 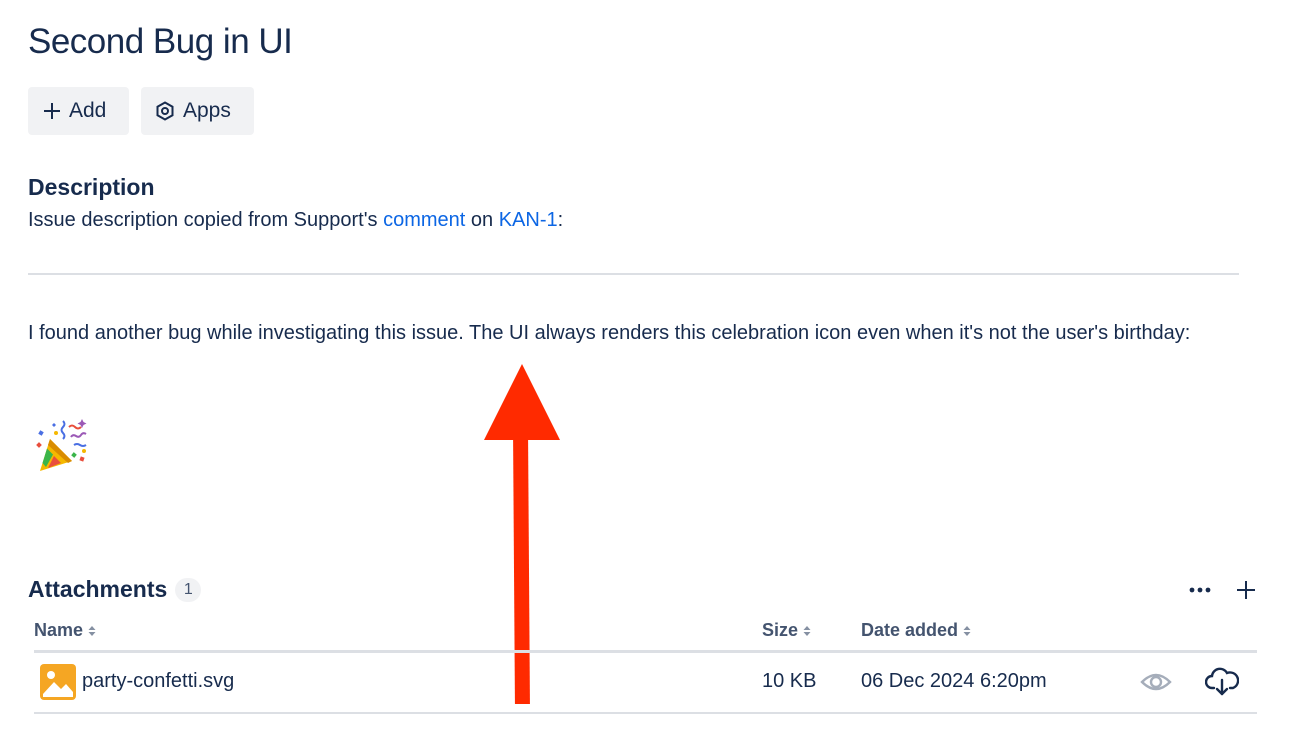 What do you see at coordinates (207, 110) in the screenshot?
I see `apps-button-label: Apps` at bounding box center [207, 110].